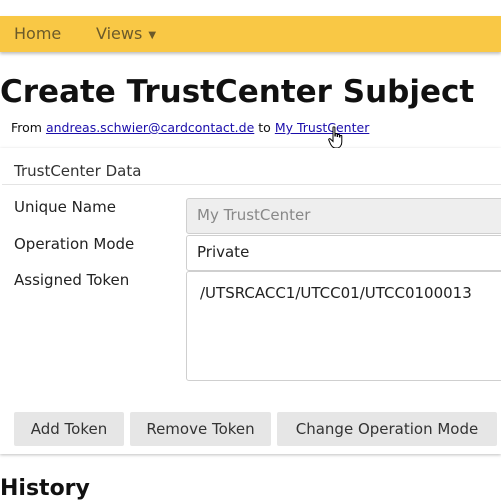  Describe the element at coordinates (343, 326) in the screenshot. I see `assigned-token-textarea: /UTSRCACC1/UTCC01/UTCC0100013` at that location.